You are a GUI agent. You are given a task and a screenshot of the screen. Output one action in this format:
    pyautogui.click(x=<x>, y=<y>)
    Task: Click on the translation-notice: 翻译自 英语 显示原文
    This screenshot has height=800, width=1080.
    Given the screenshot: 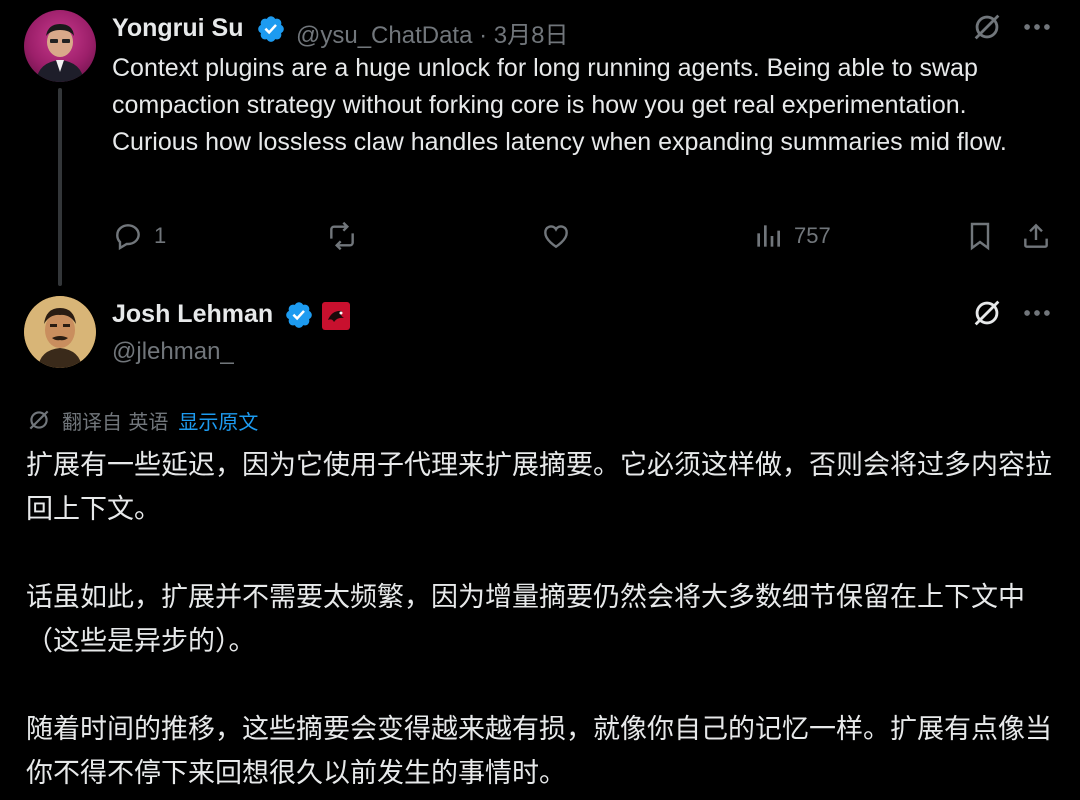 What is the action you would take?
    pyautogui.click(x=142, y=420)
    